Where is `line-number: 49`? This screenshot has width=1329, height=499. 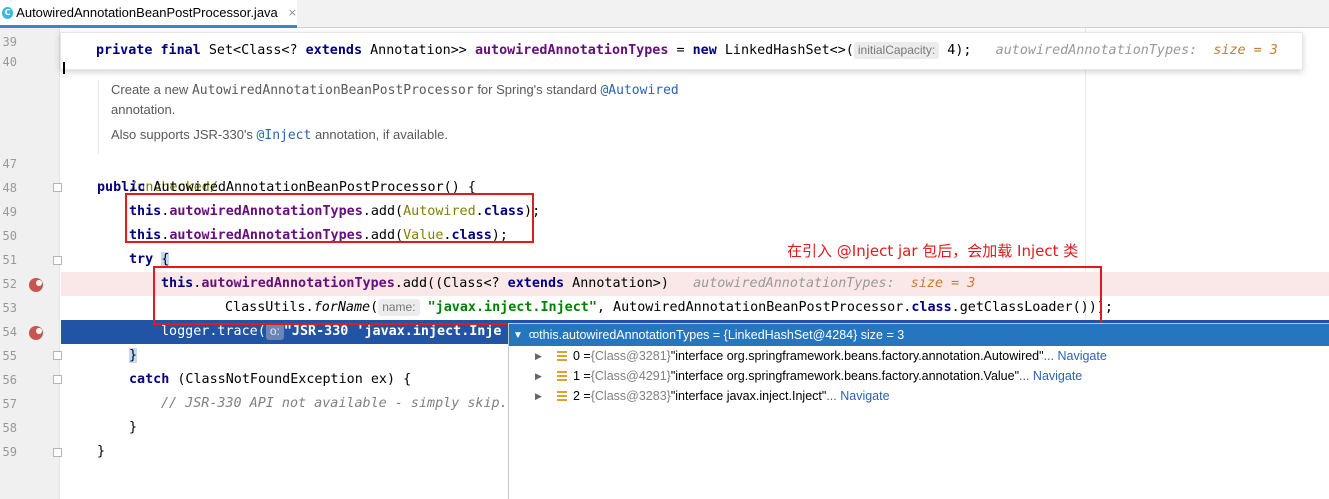
line-number: 49 is located at coordinates (9, 212).